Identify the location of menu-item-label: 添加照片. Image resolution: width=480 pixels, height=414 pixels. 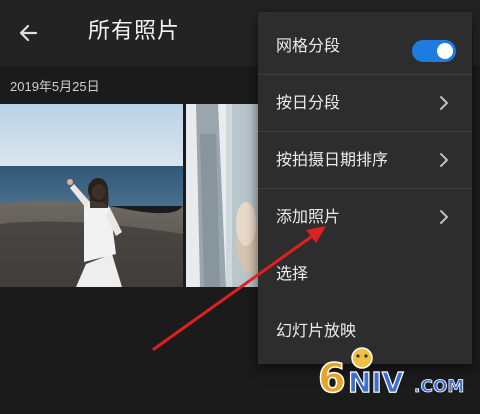
(308, 216).